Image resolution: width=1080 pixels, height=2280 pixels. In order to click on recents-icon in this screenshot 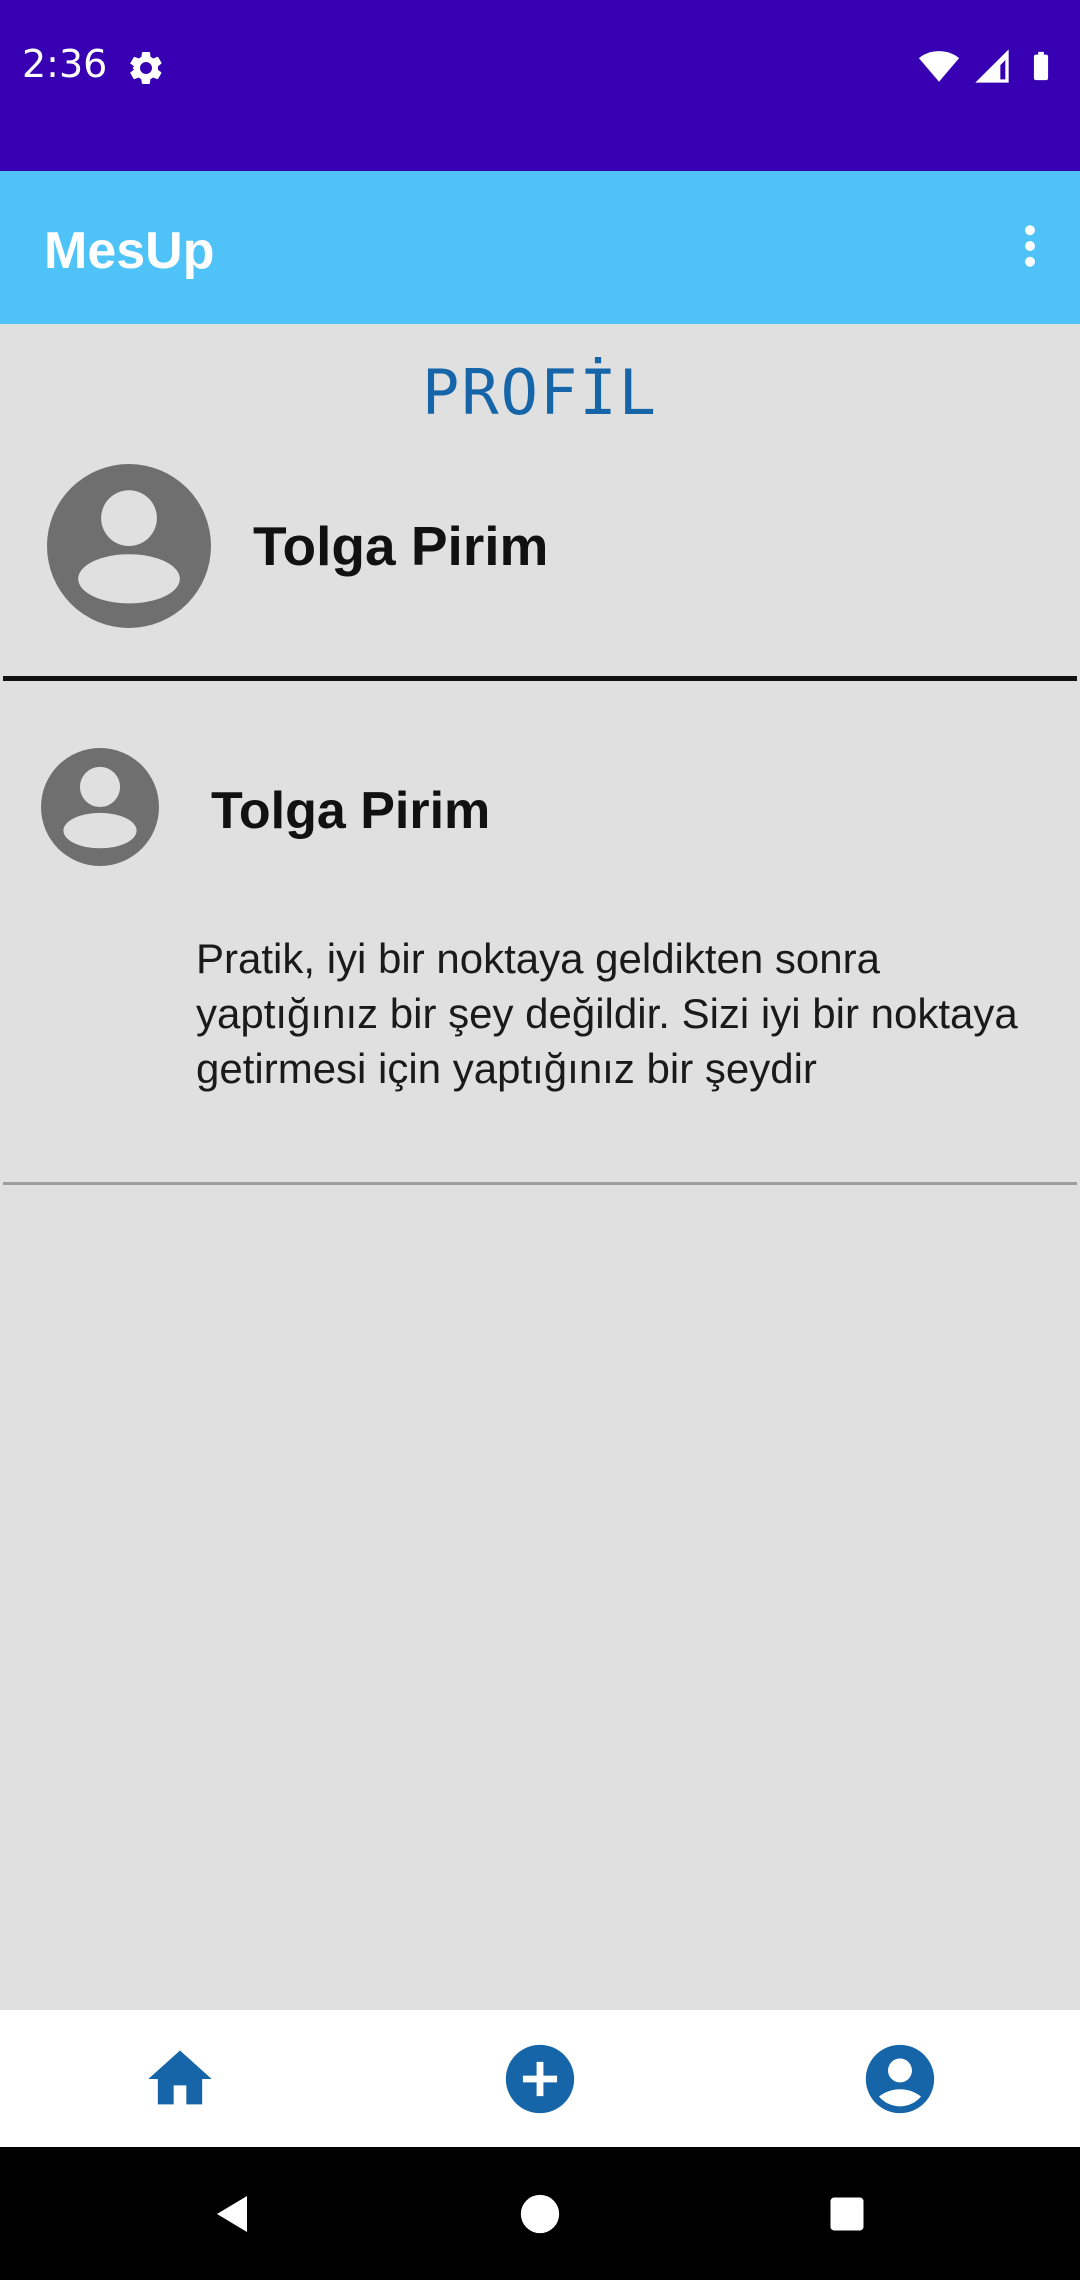, I will do `click(847, 2214)`.